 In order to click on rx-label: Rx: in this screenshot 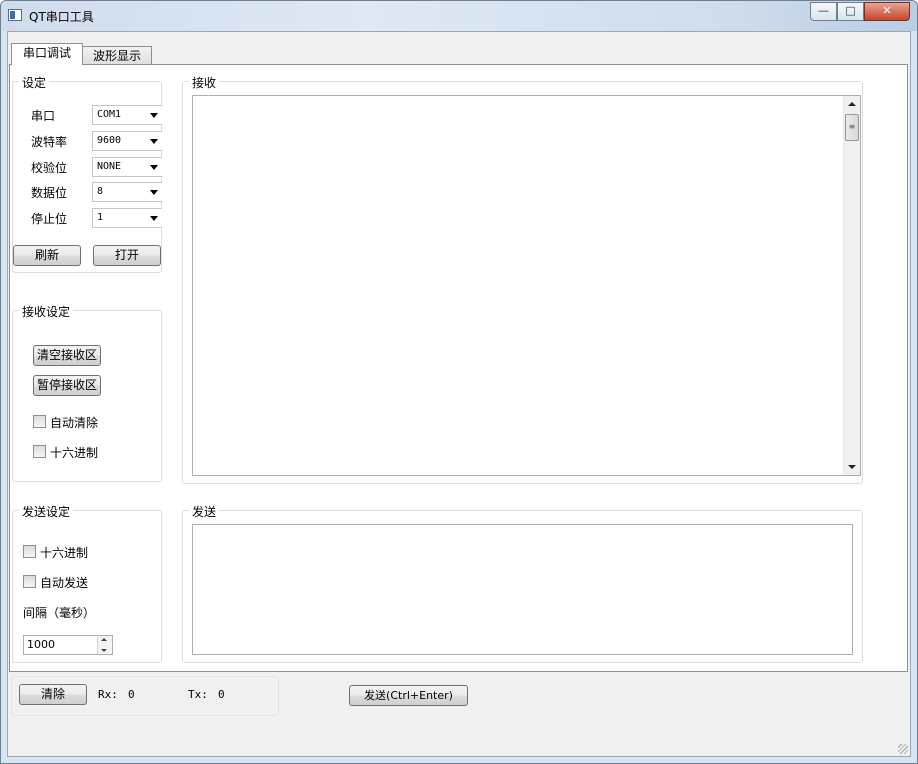, I will do `click(108, 694)`.